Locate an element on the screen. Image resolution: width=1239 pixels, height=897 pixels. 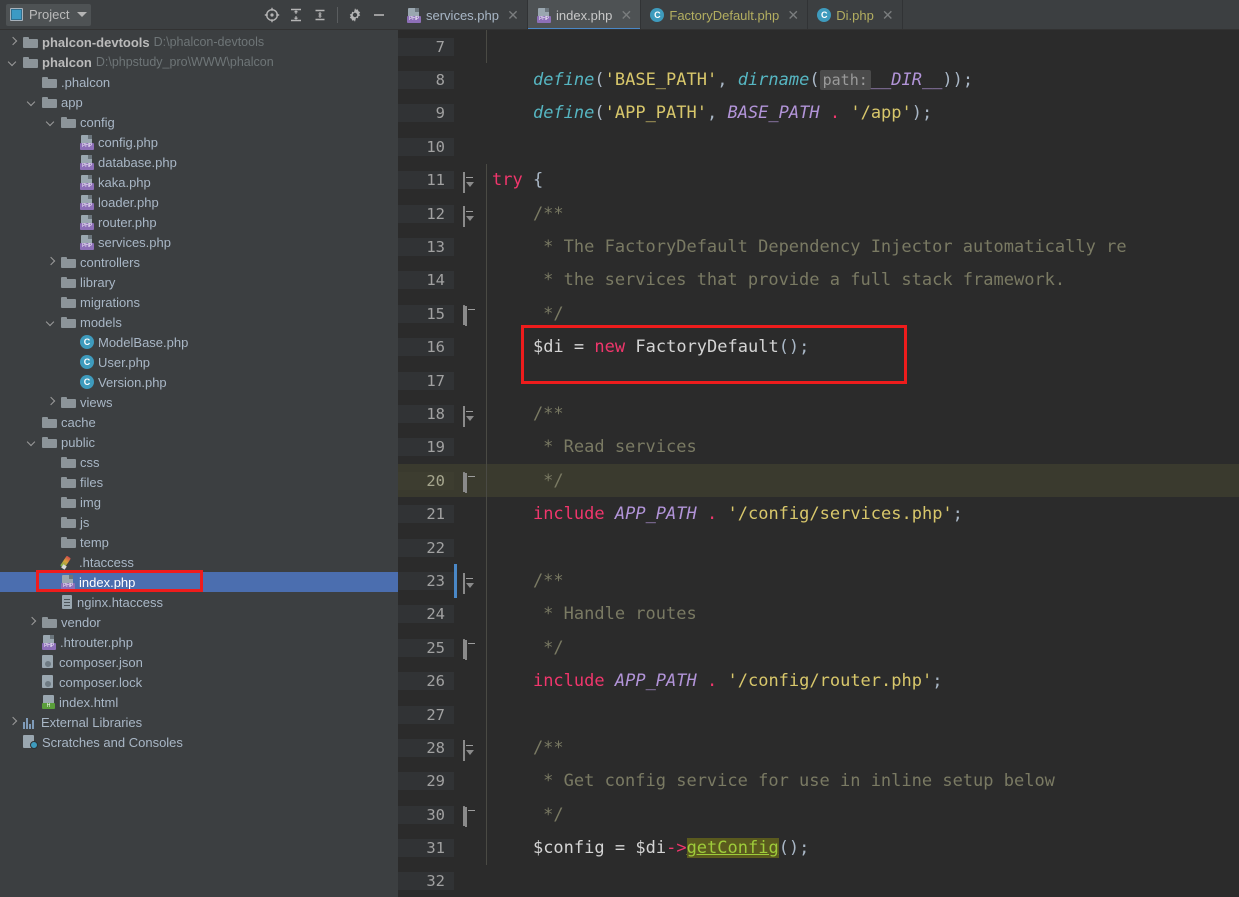
code-line: 7 is located at coordinates (818, 46).